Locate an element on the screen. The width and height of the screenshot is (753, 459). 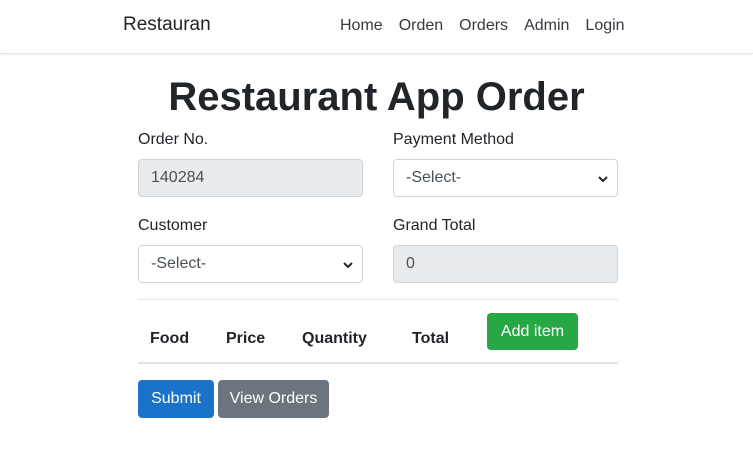
nav-links: Home Orden Orders Admin Login is located at coordinates (482, 26).